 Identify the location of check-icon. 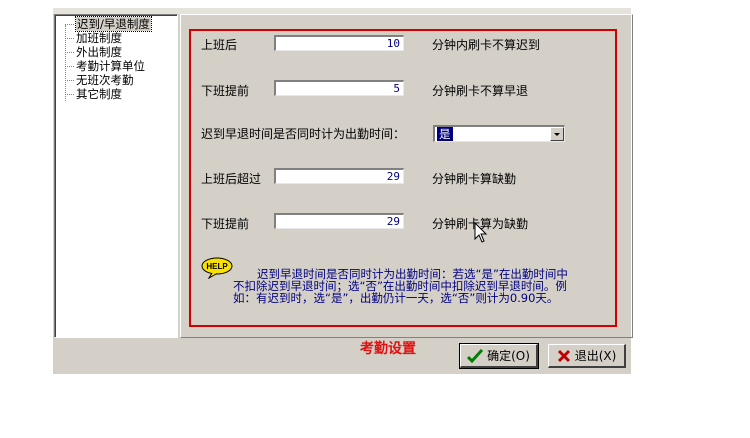
(475, 355).